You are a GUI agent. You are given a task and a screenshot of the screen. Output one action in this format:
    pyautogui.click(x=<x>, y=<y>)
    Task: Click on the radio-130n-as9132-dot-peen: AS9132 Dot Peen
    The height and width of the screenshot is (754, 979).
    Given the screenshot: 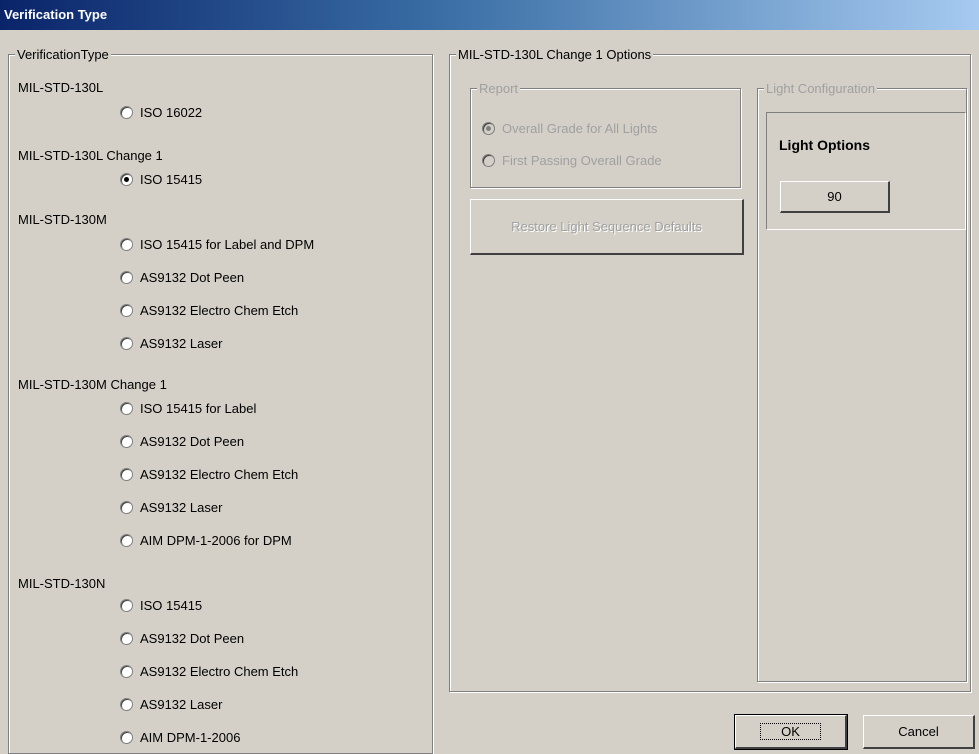 What is the action you would take?
    pyautogui.click(x=182, y=638)
    